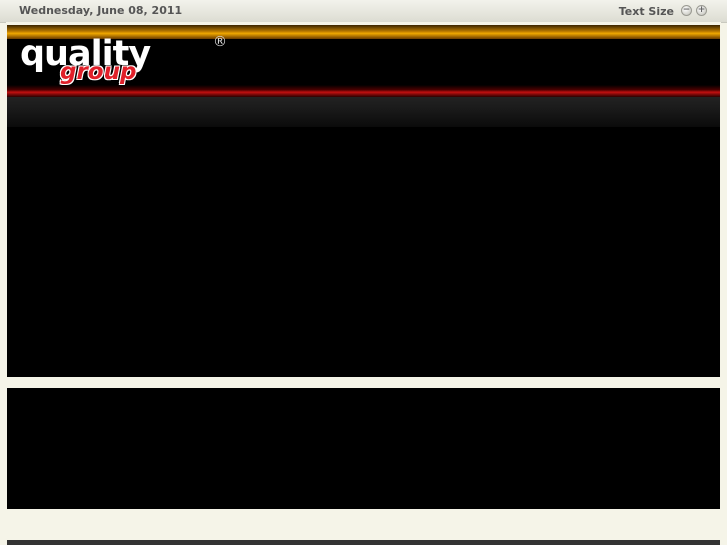 This screenshot has width=727, height=545. What do you see at coordinates (646, 11) in the screenshot?
I see `text-size-label: Text Size` at bounding box center [646, 11].